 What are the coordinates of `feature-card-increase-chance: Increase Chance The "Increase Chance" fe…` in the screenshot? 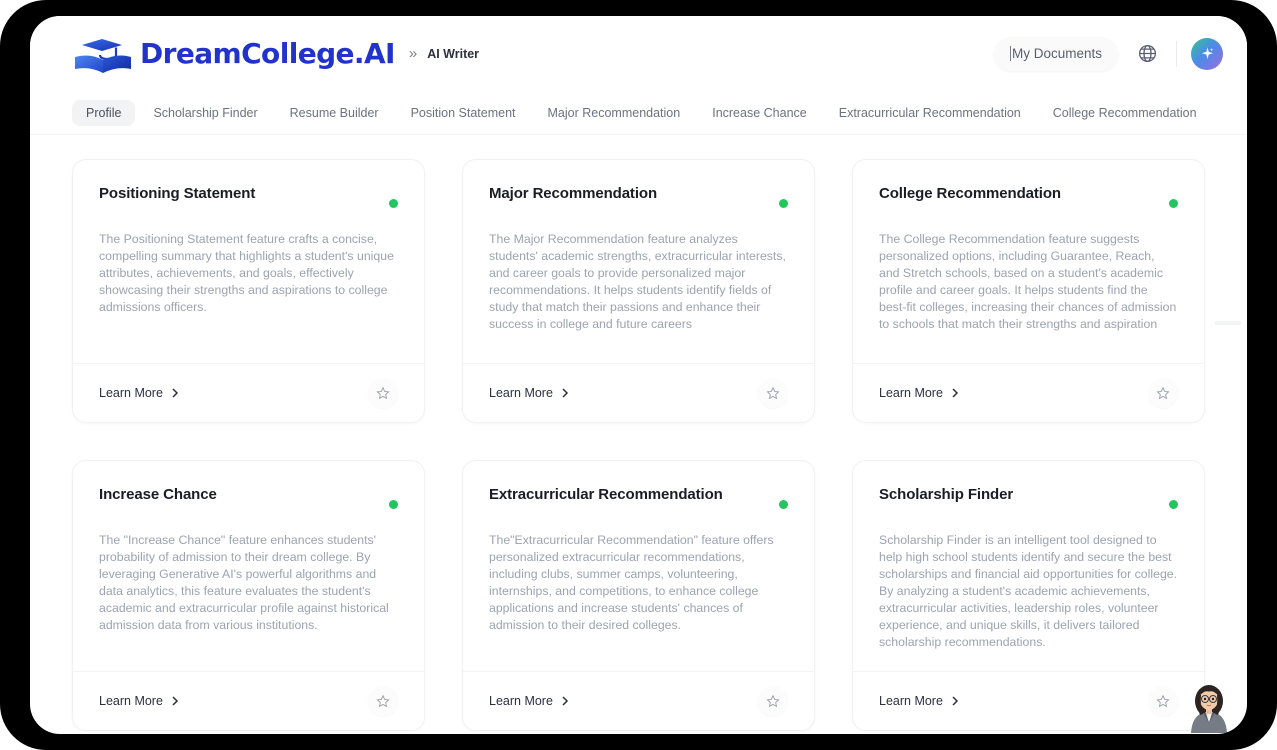 It's located at (248, 595).